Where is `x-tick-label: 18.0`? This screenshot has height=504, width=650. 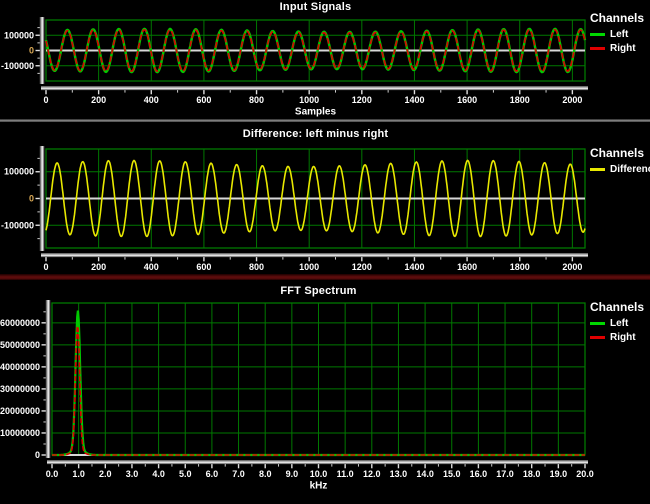
x-tick-label: 18.0 is located at coordinates (532, 474).